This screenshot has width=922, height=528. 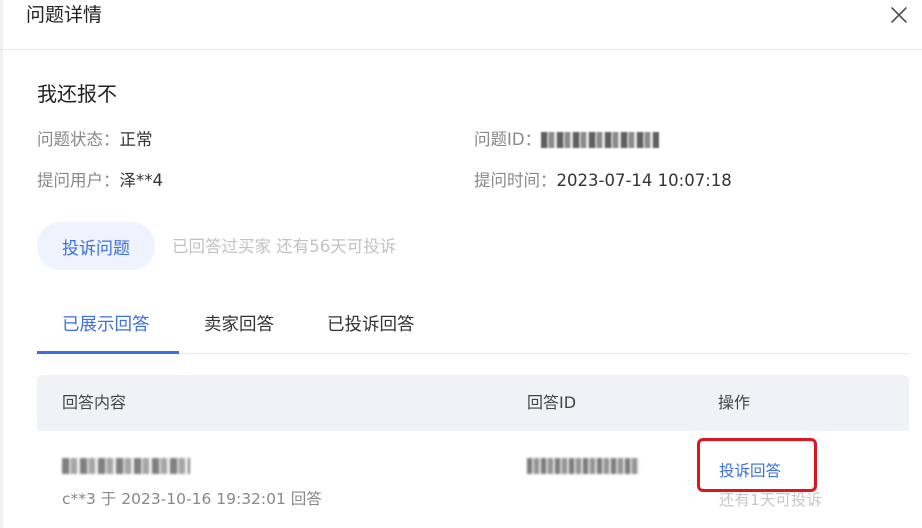 What do you see at coordinates (371, 330) in the screenshot?
I see `tab-complained-answers: 已投诉回答` at bounding box center [371, 330].